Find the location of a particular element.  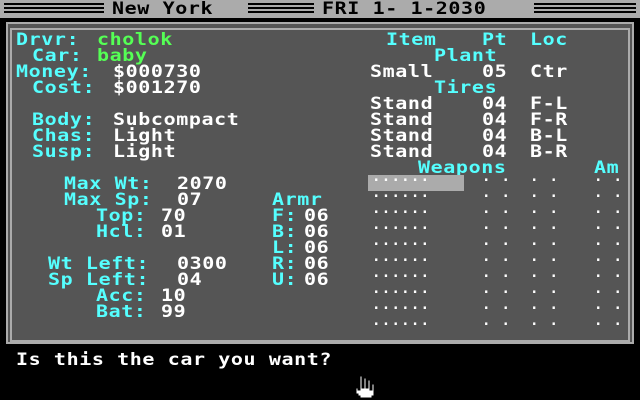

battery-label: Bat: is located at coordinates (121, 310).